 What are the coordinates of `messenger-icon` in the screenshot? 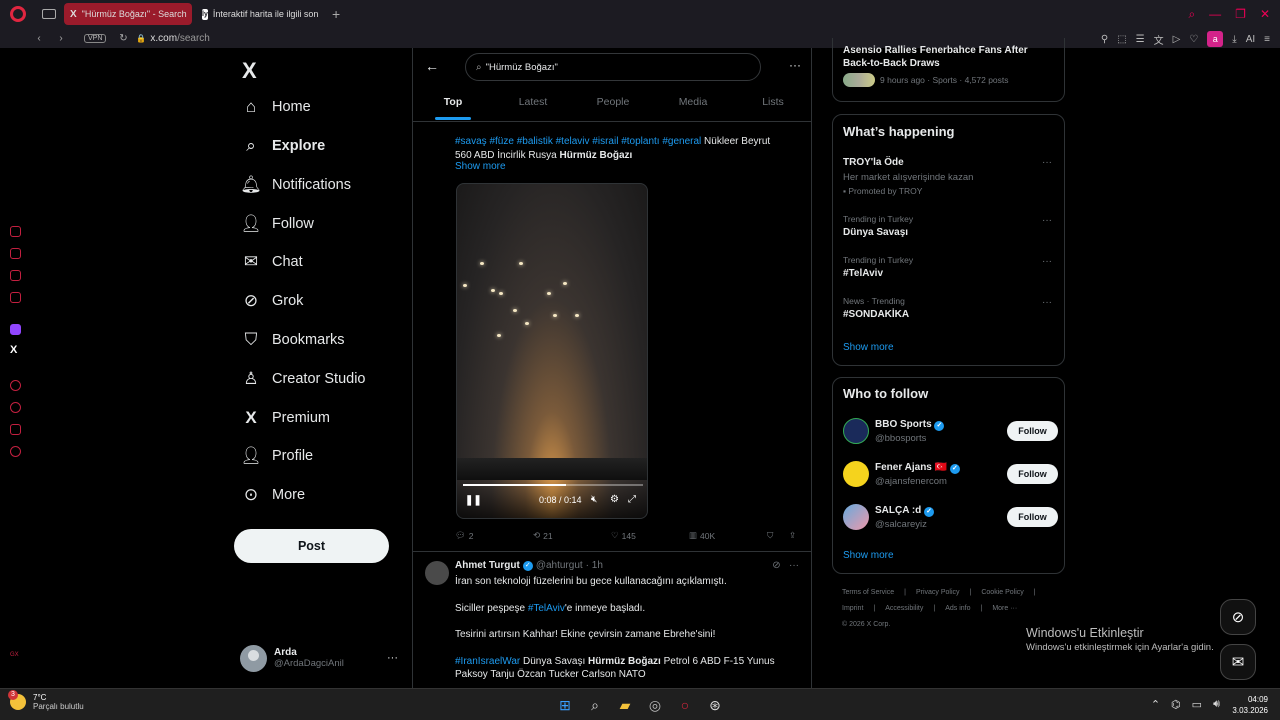 It's located at (15, 275).